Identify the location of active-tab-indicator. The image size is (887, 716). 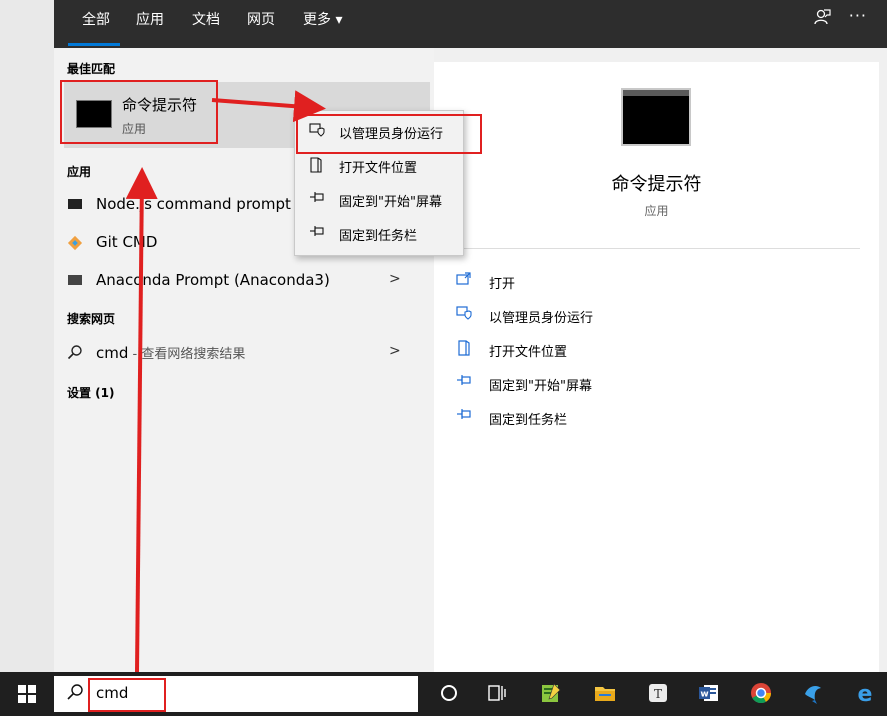
(94, 44).